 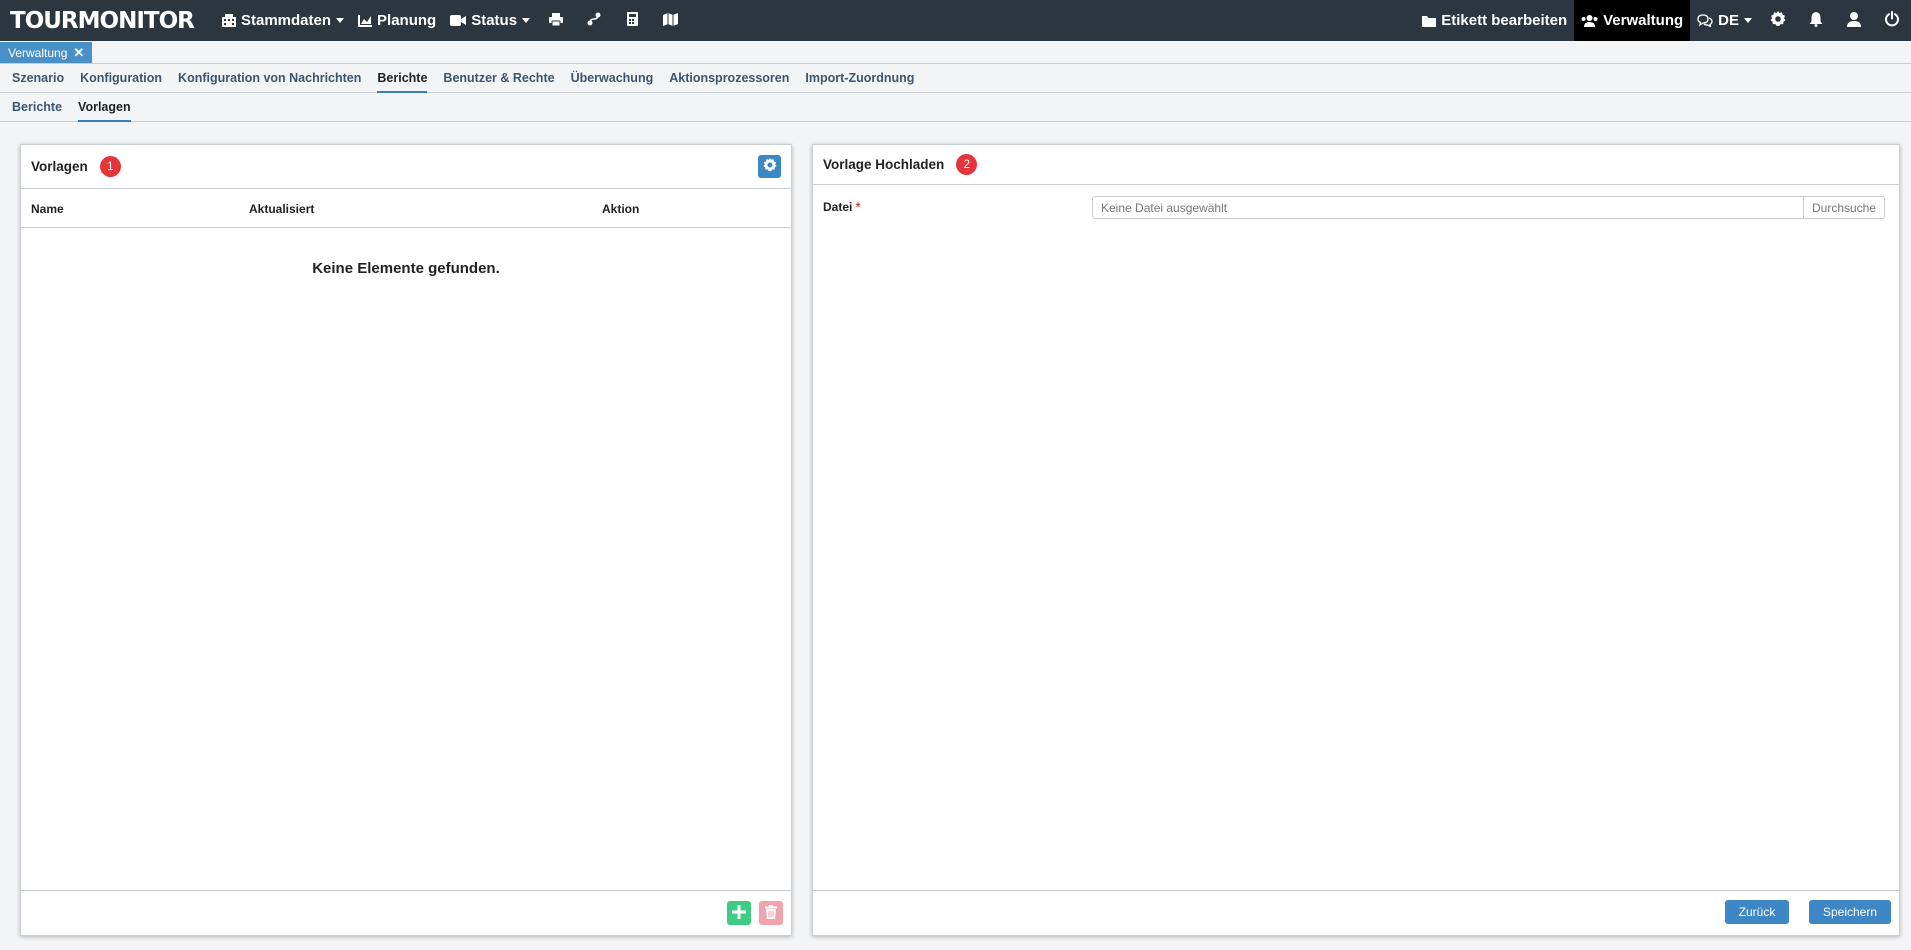 I want to click on trash-icon, so click(x=771, y=913).